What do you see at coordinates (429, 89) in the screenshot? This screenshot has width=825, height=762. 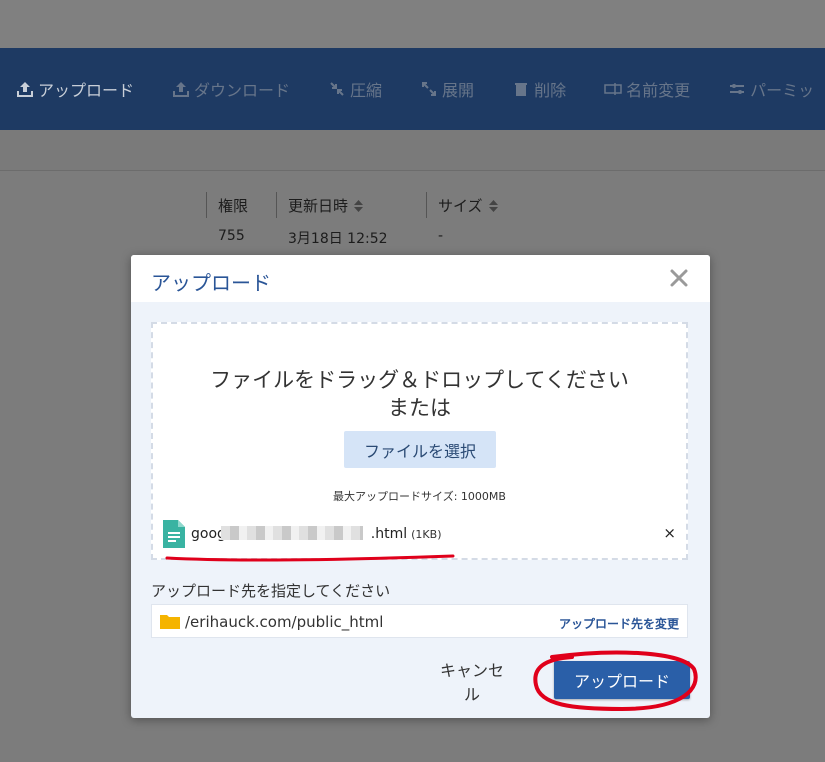 I see `expand-icon` at bounding box center [429, 89].